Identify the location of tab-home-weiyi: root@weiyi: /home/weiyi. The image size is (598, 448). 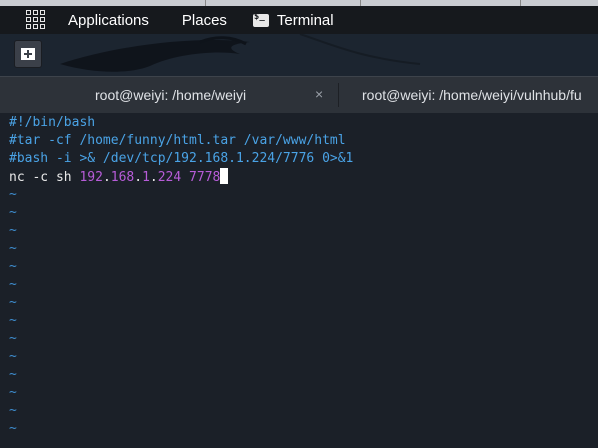
(170, 95).